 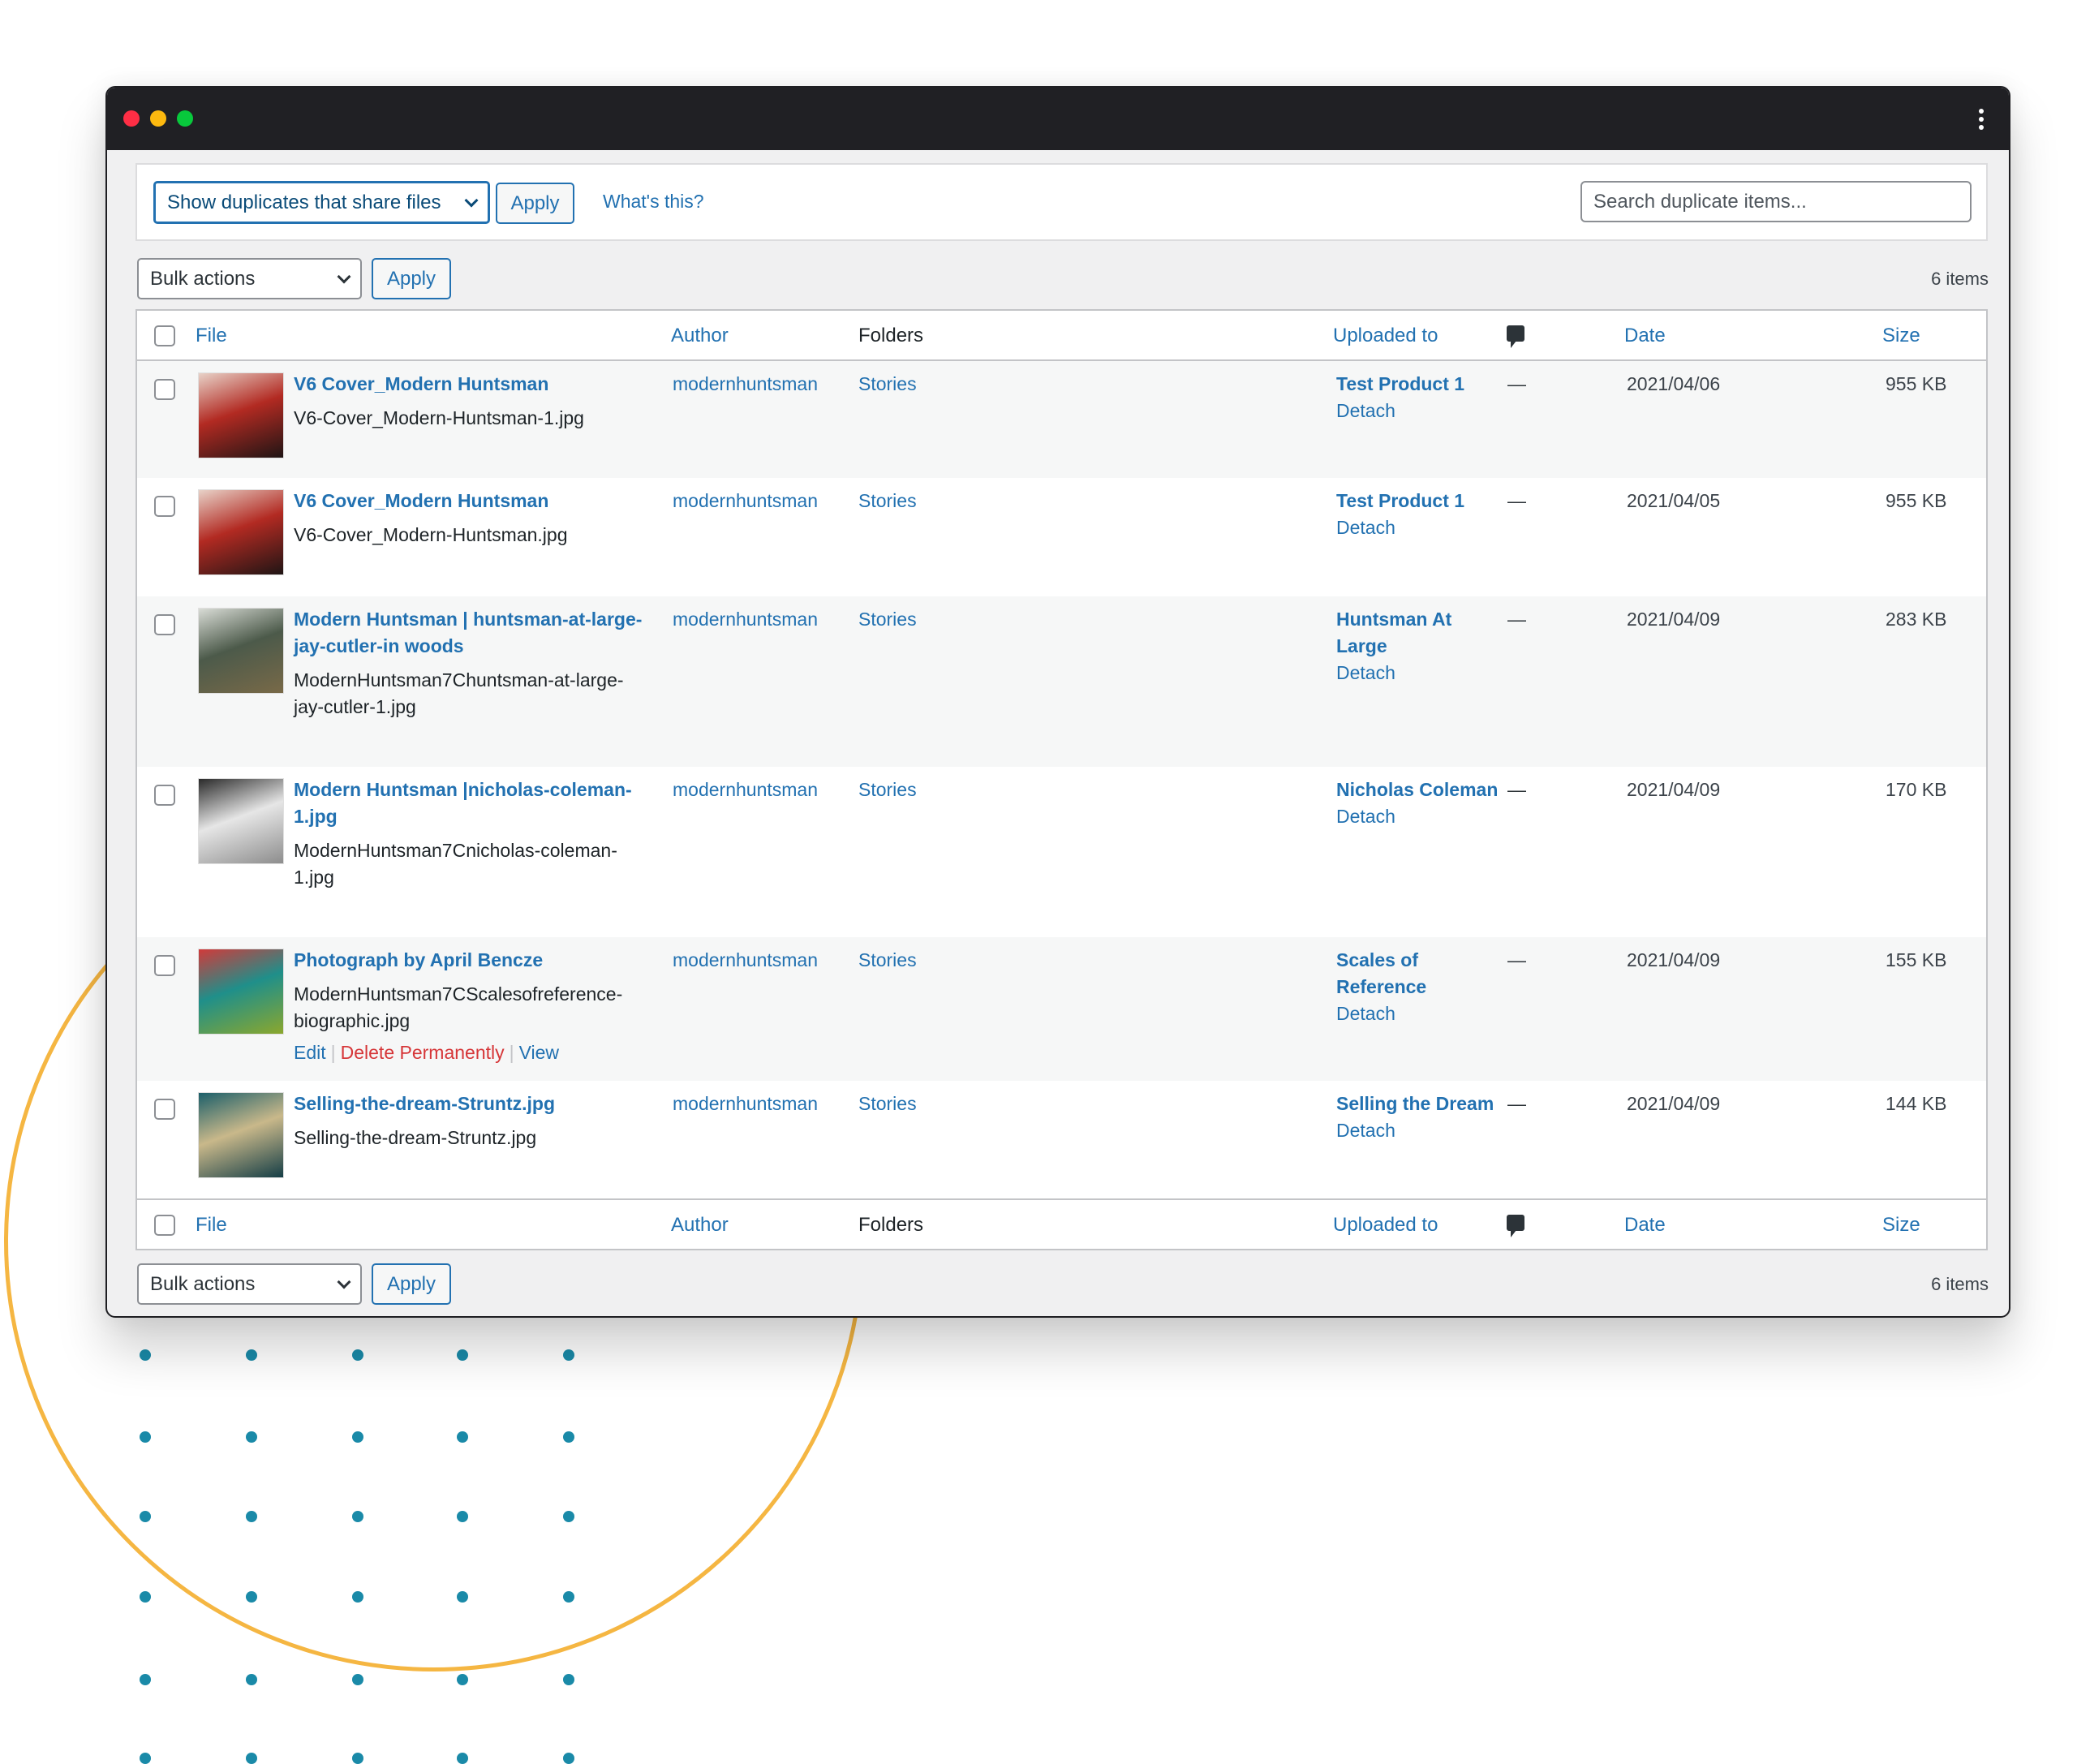 What do you see at coordinates (539, 1052) in the screenshot?
I see `view-link: View` at bounding box center [539, 1052].